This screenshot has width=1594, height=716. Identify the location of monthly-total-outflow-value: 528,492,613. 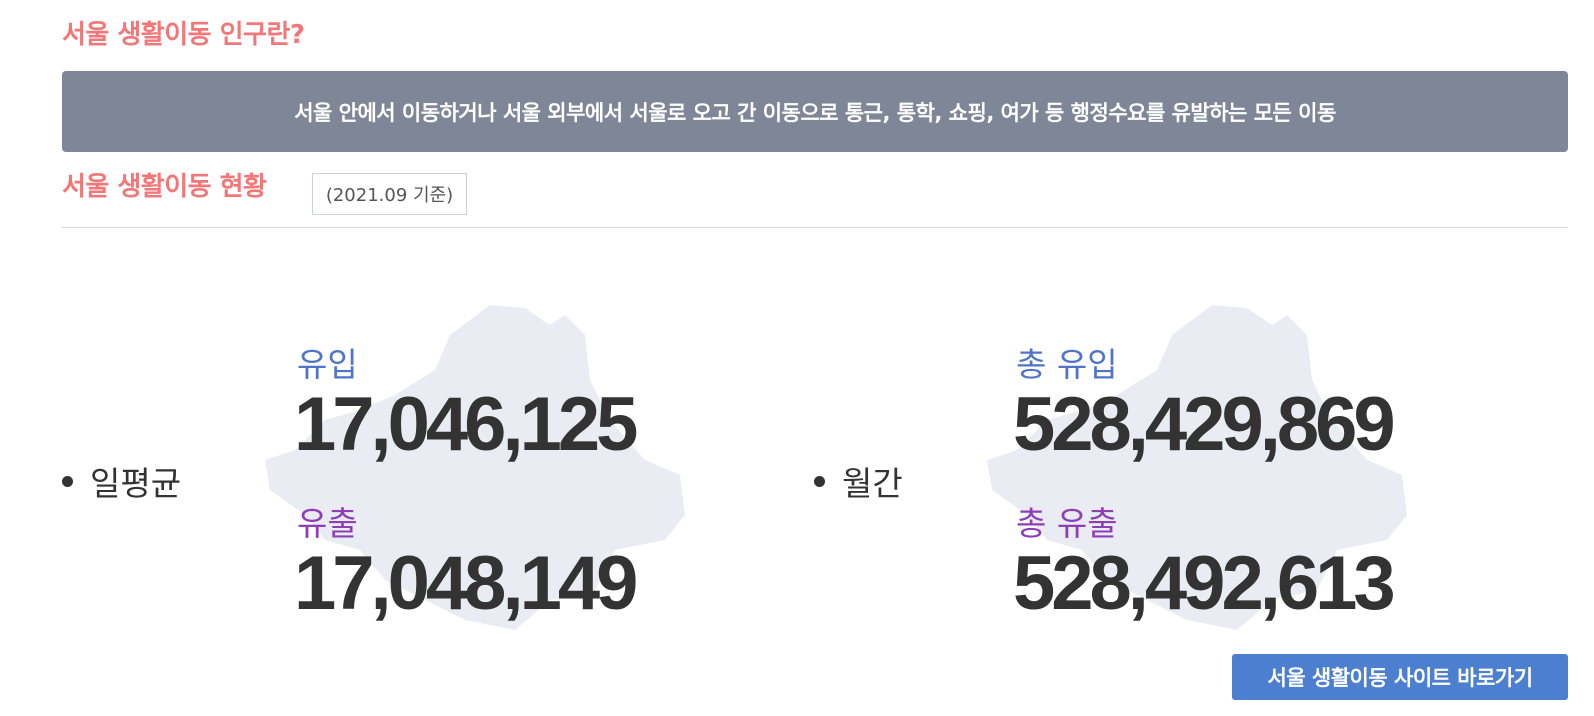
(1204, 583).